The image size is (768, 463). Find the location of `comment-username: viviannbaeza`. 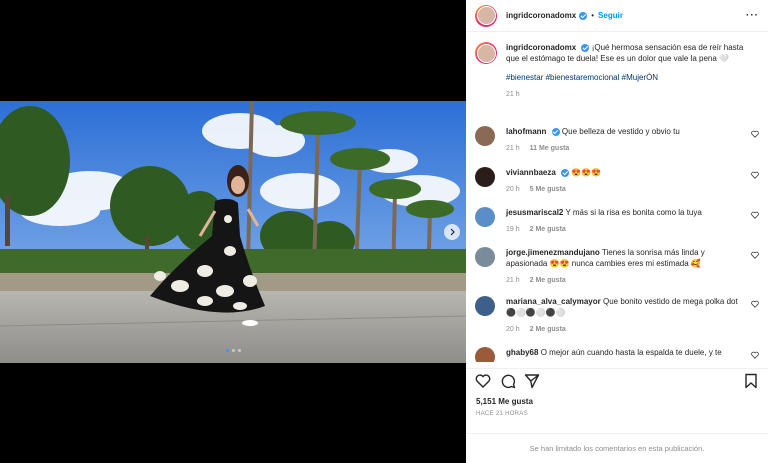

comment-username: viviannbaeza is located at coordinates (531, 172).